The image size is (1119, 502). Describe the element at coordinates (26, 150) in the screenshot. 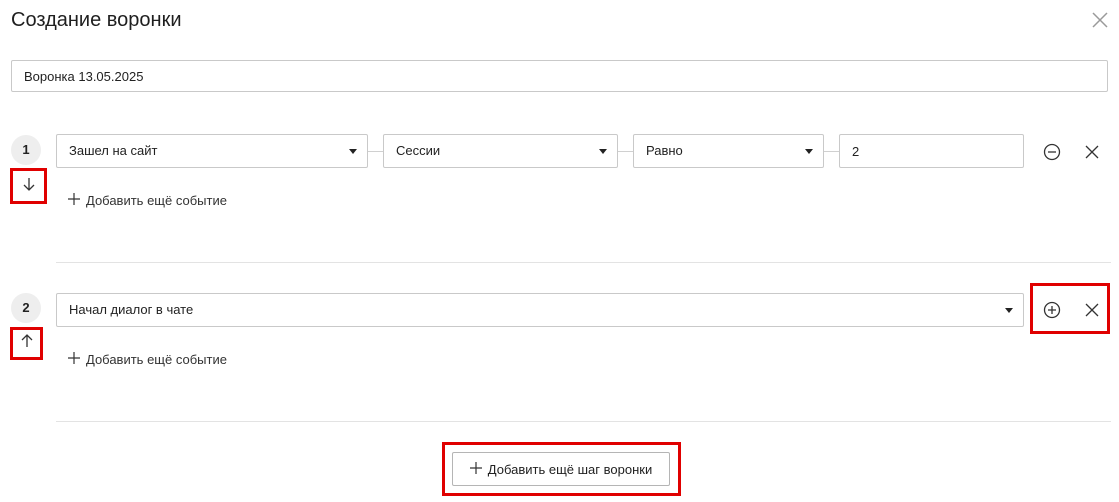

I see `step-number-badge: 1` at that location.